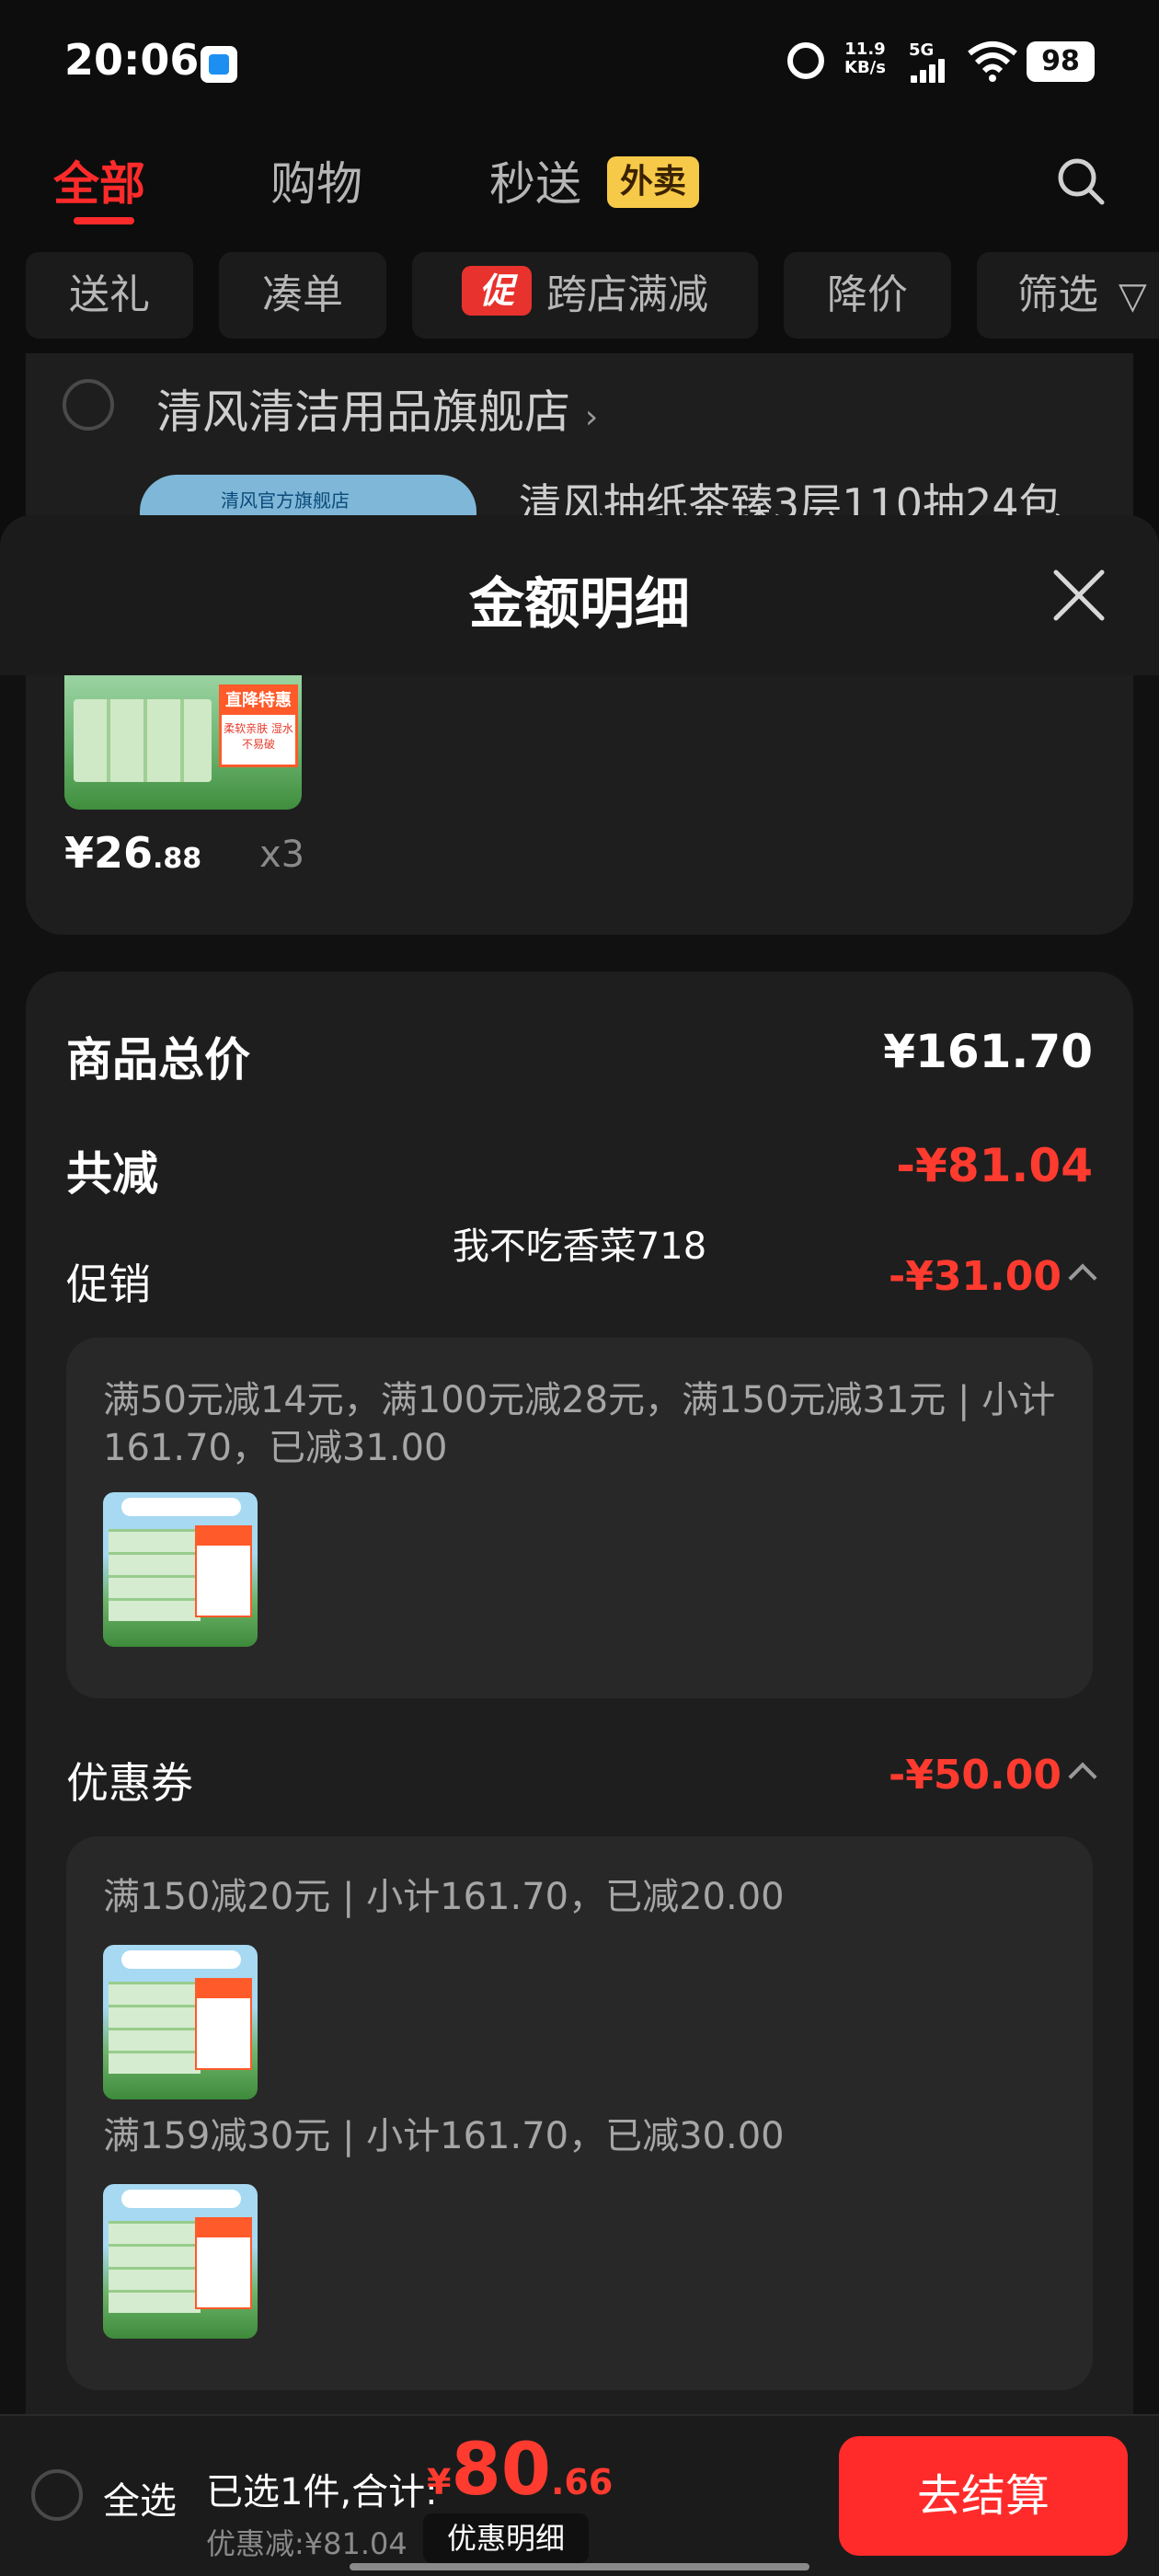  What do you see at coordinates (865, 67) in the screenshot?
I see `network-speed-unit: KB/s` at bounding box center [865, 67].